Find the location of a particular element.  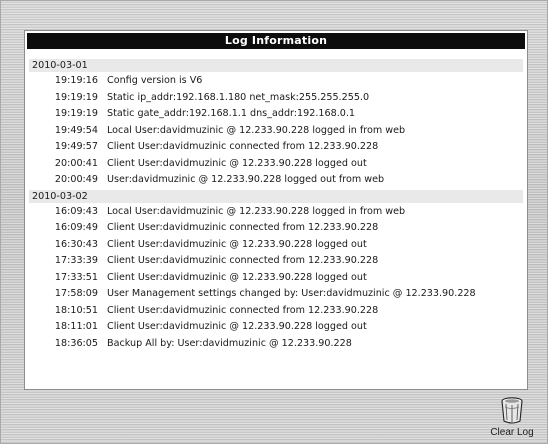

log-entry-time: 17:58:09 is located at coordinates (76, 293).